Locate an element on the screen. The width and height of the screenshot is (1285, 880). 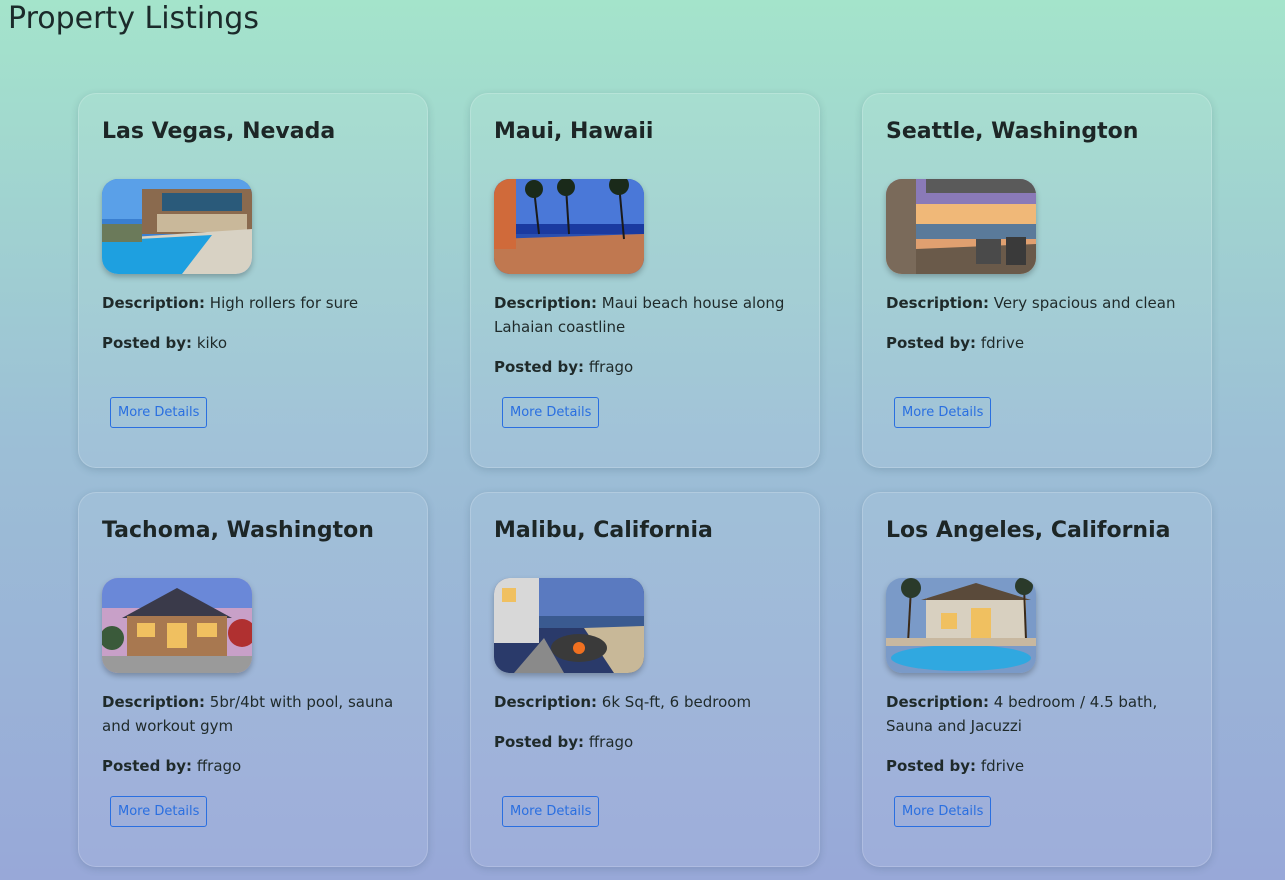
balcony-view-photo is located at coordinates (961, 226).